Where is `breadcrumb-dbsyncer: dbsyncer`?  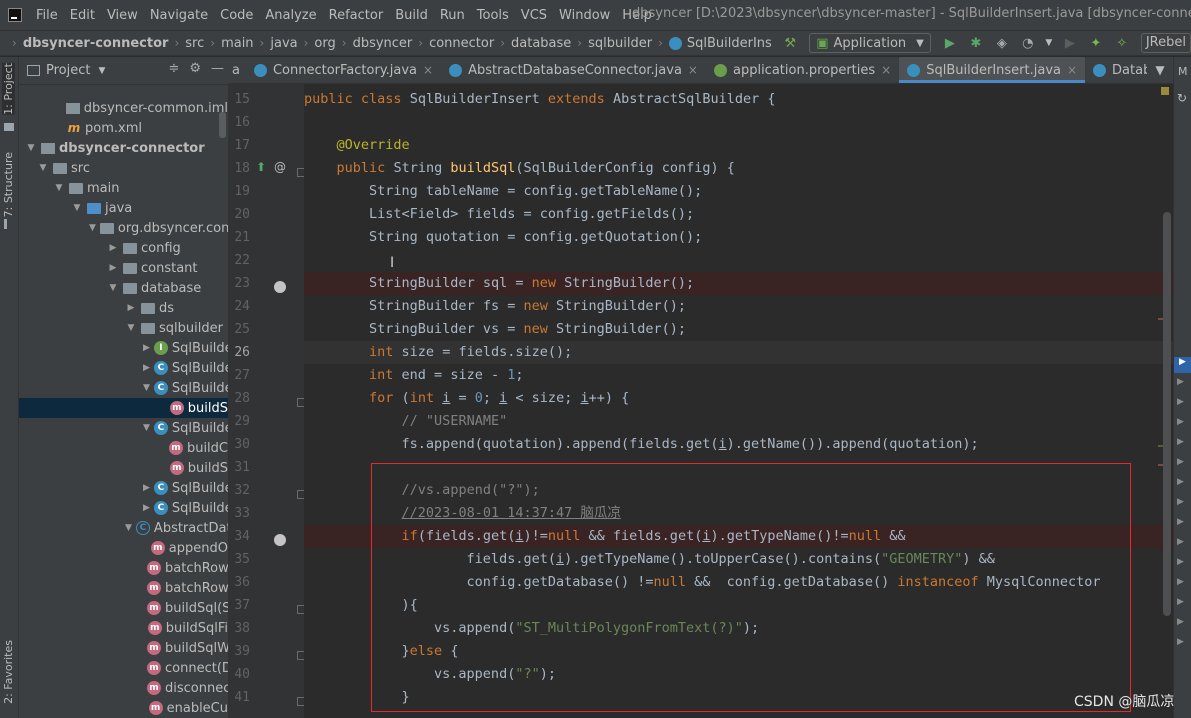
breadcrumb-dbsyncer: dbsyncer is located at coordinates (383, 43).